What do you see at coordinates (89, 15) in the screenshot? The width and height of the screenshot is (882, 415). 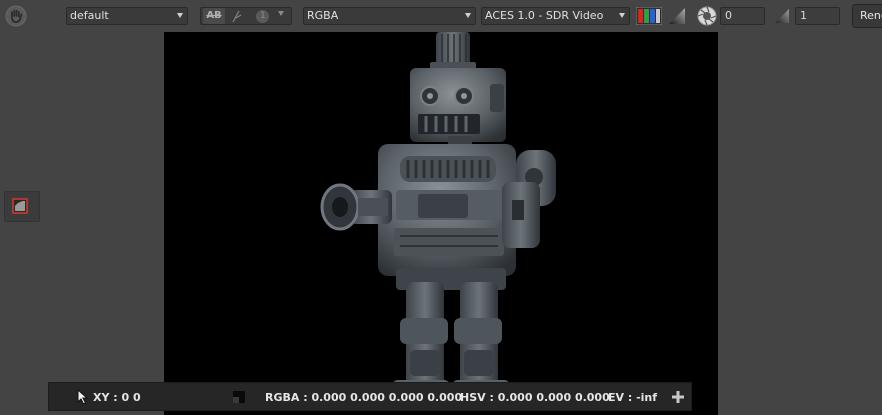 I see `display-preset-value: default` at bounding box center [89, 15].